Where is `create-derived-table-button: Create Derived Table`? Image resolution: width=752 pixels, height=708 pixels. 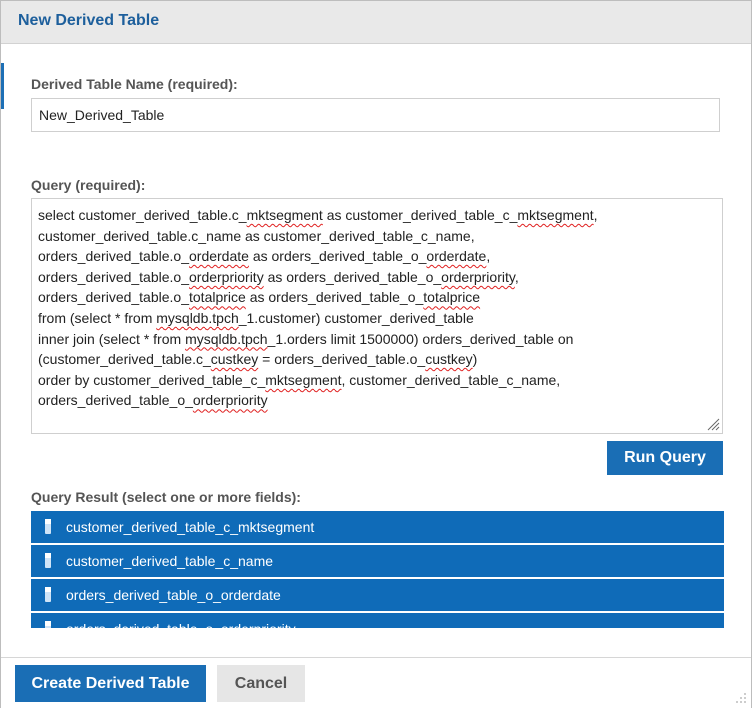
create-derived-table-button: Create Derived Table is located at coordinates (110, 683).